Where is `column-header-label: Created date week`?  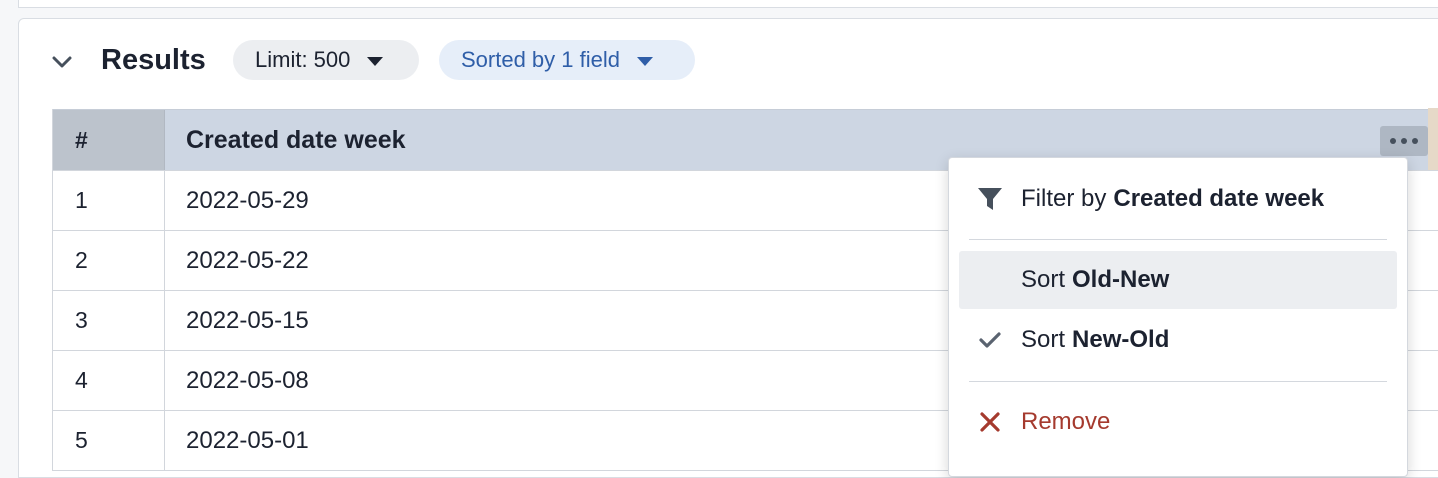 column-header-label: Created date week is located at coordinates (296, 139).